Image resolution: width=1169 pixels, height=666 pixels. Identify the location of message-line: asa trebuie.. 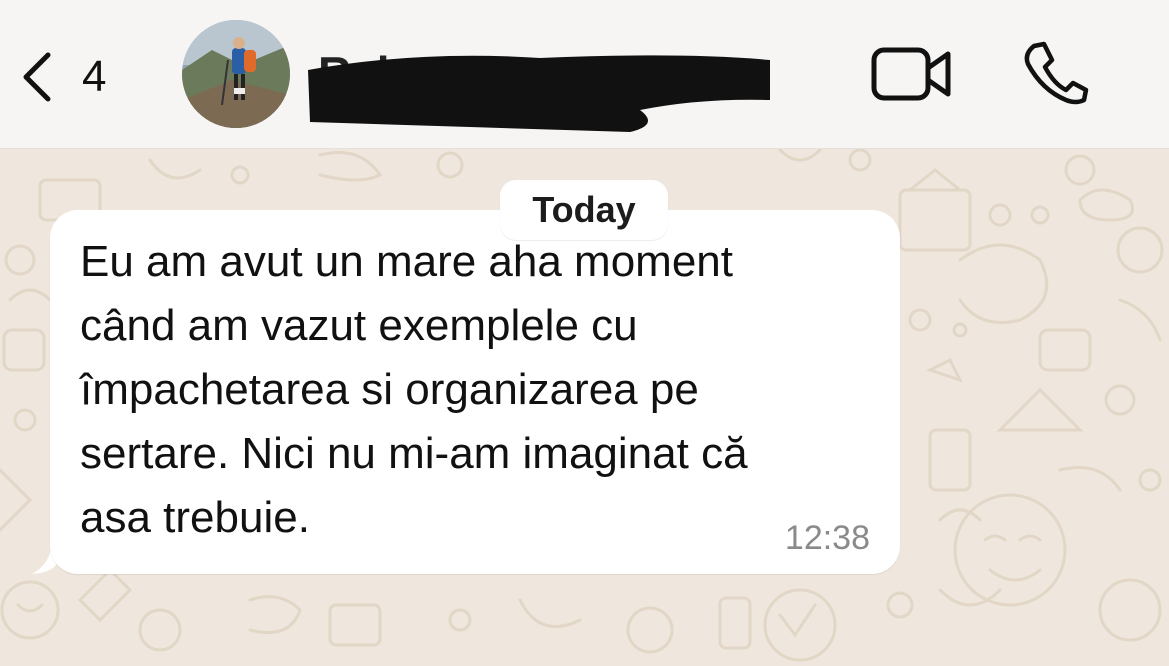
(195, 517).